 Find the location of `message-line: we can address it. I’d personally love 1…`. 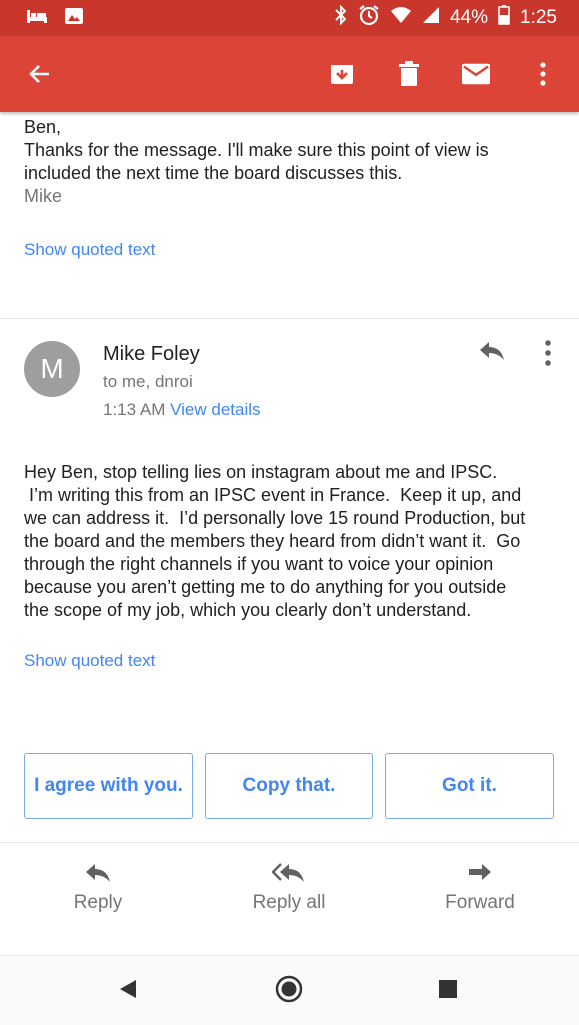

message-line: we can address it. I’d personally love 1… is located at coordinates (275, 518).